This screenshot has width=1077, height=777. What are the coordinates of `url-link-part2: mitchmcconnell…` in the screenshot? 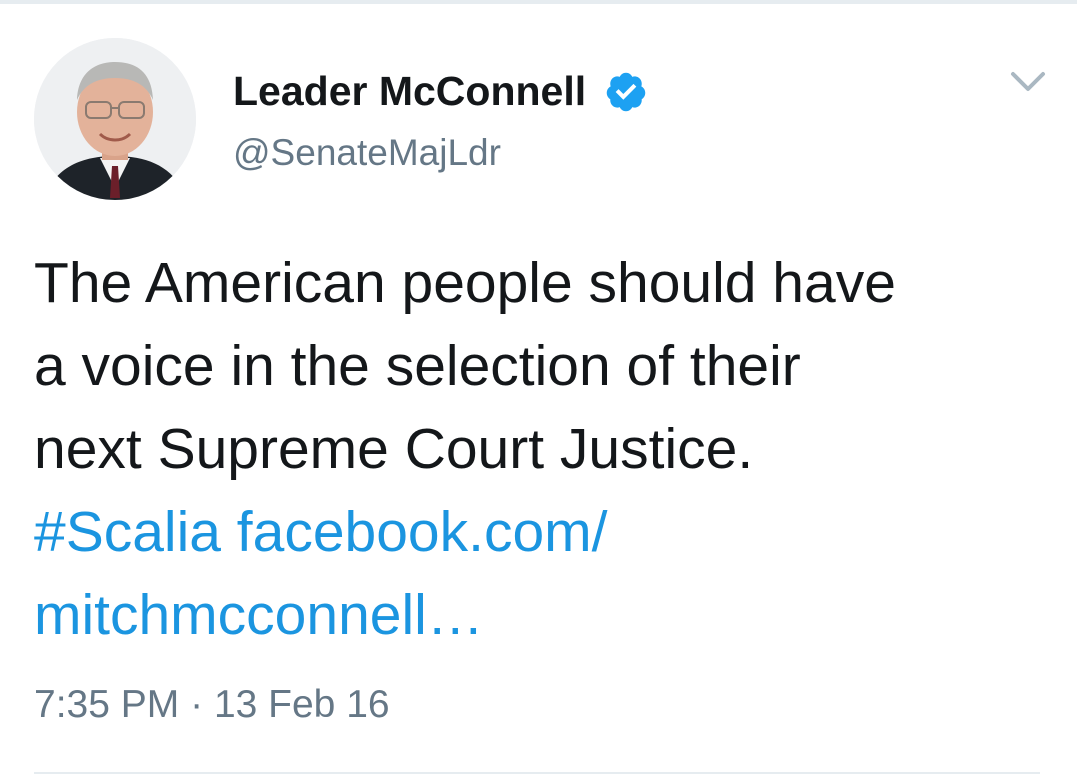 It's located at (259, 615).